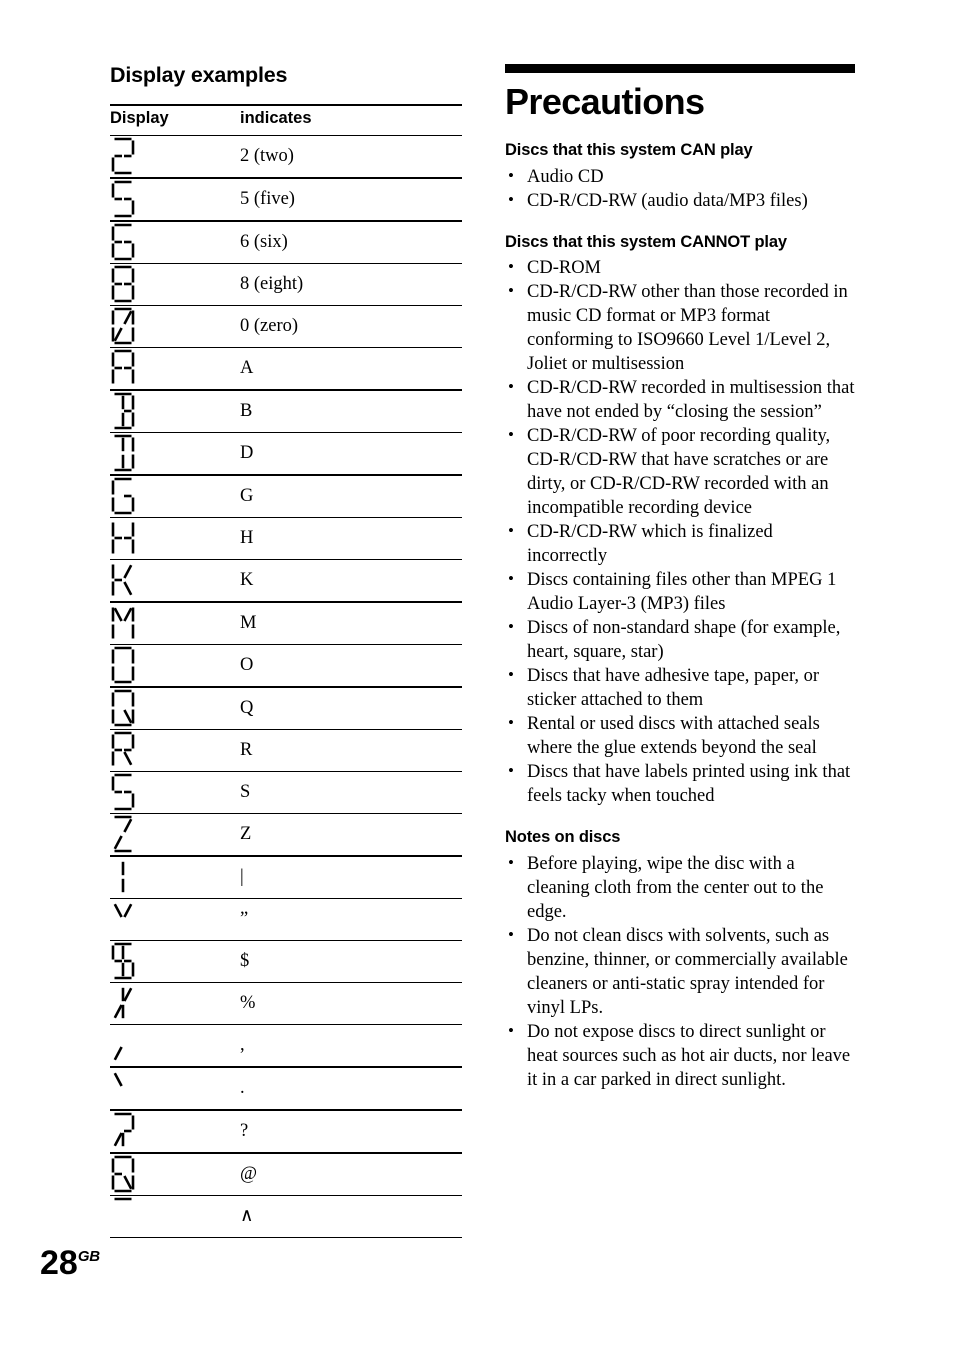  Describe the element at coordinates (286, 750) in the screenshot. I see `table-row: R` at that location.